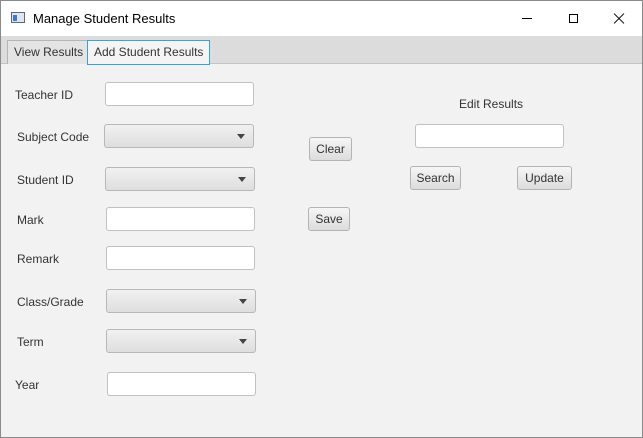 This screenshot has height=438, width=643. What do you see at coordinates (181, 341) in the screenshot?
I see `term-combo` at bounding box center [181, 341].